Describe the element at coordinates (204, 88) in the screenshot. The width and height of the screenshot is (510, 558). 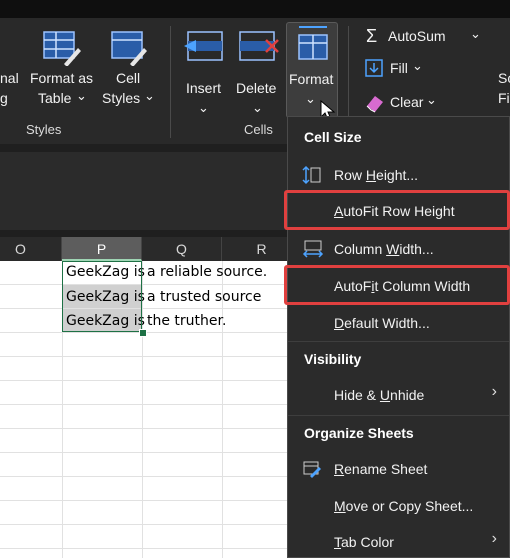
I see `insert-label: Insert` at that location.